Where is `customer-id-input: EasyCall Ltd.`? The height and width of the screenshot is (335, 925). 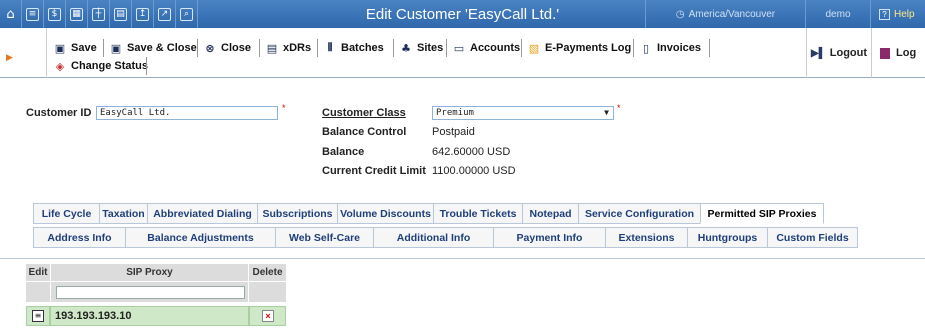 customer-id-input: EasyCall Ltd. is located at coordinates (187, 113).